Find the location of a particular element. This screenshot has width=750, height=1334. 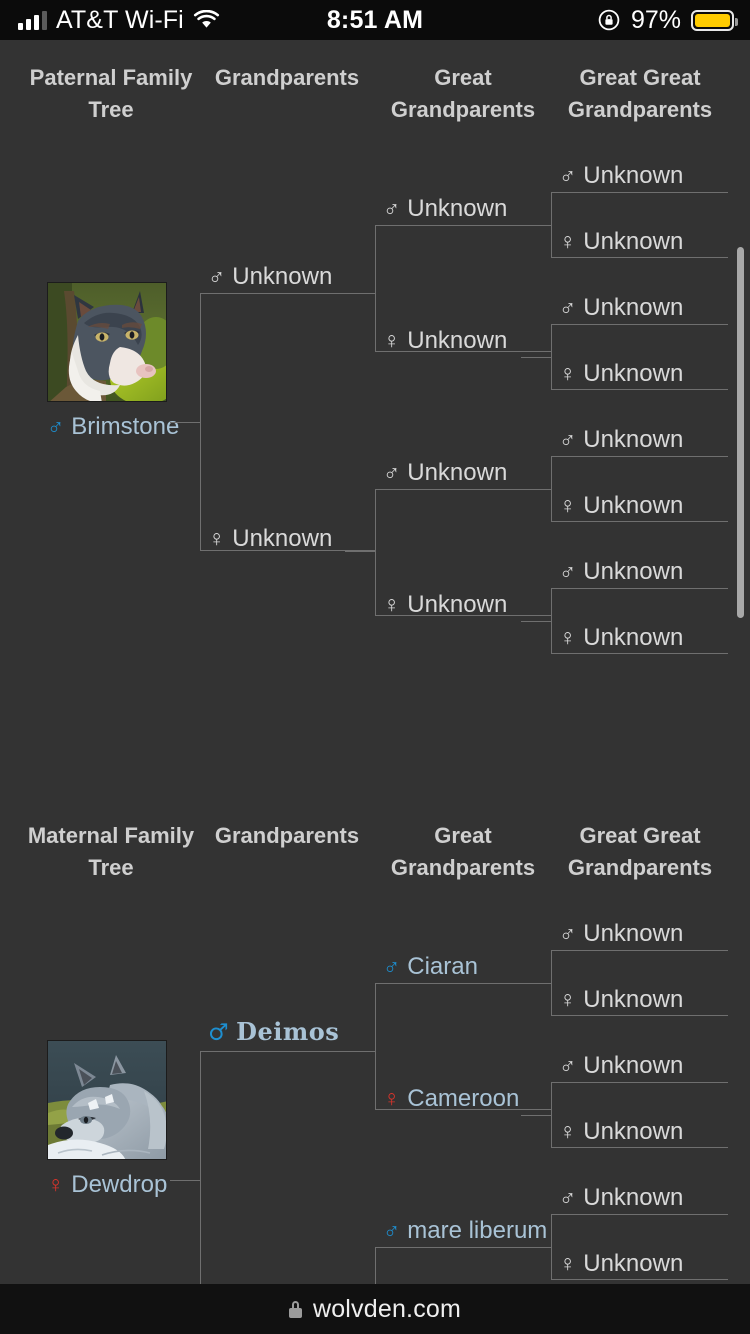

paternal-great-grandfather-1: ♂ Unknown is located at coordinates (445, 208).